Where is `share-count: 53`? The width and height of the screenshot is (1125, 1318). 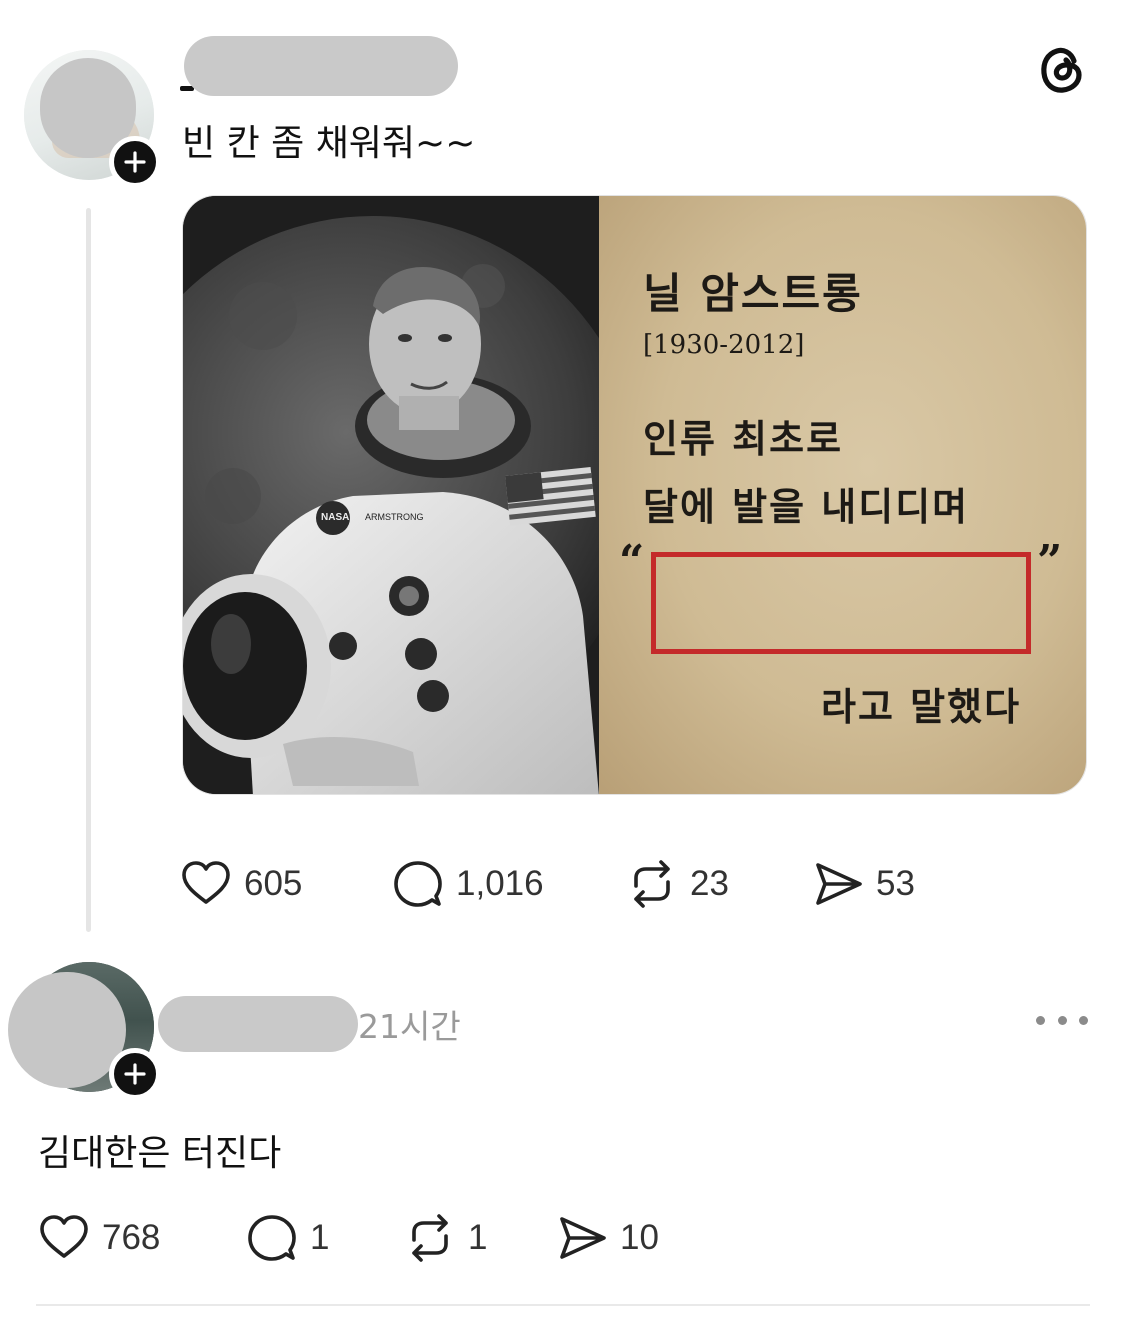
share-count: 53 is located at coordinates (895, 883).